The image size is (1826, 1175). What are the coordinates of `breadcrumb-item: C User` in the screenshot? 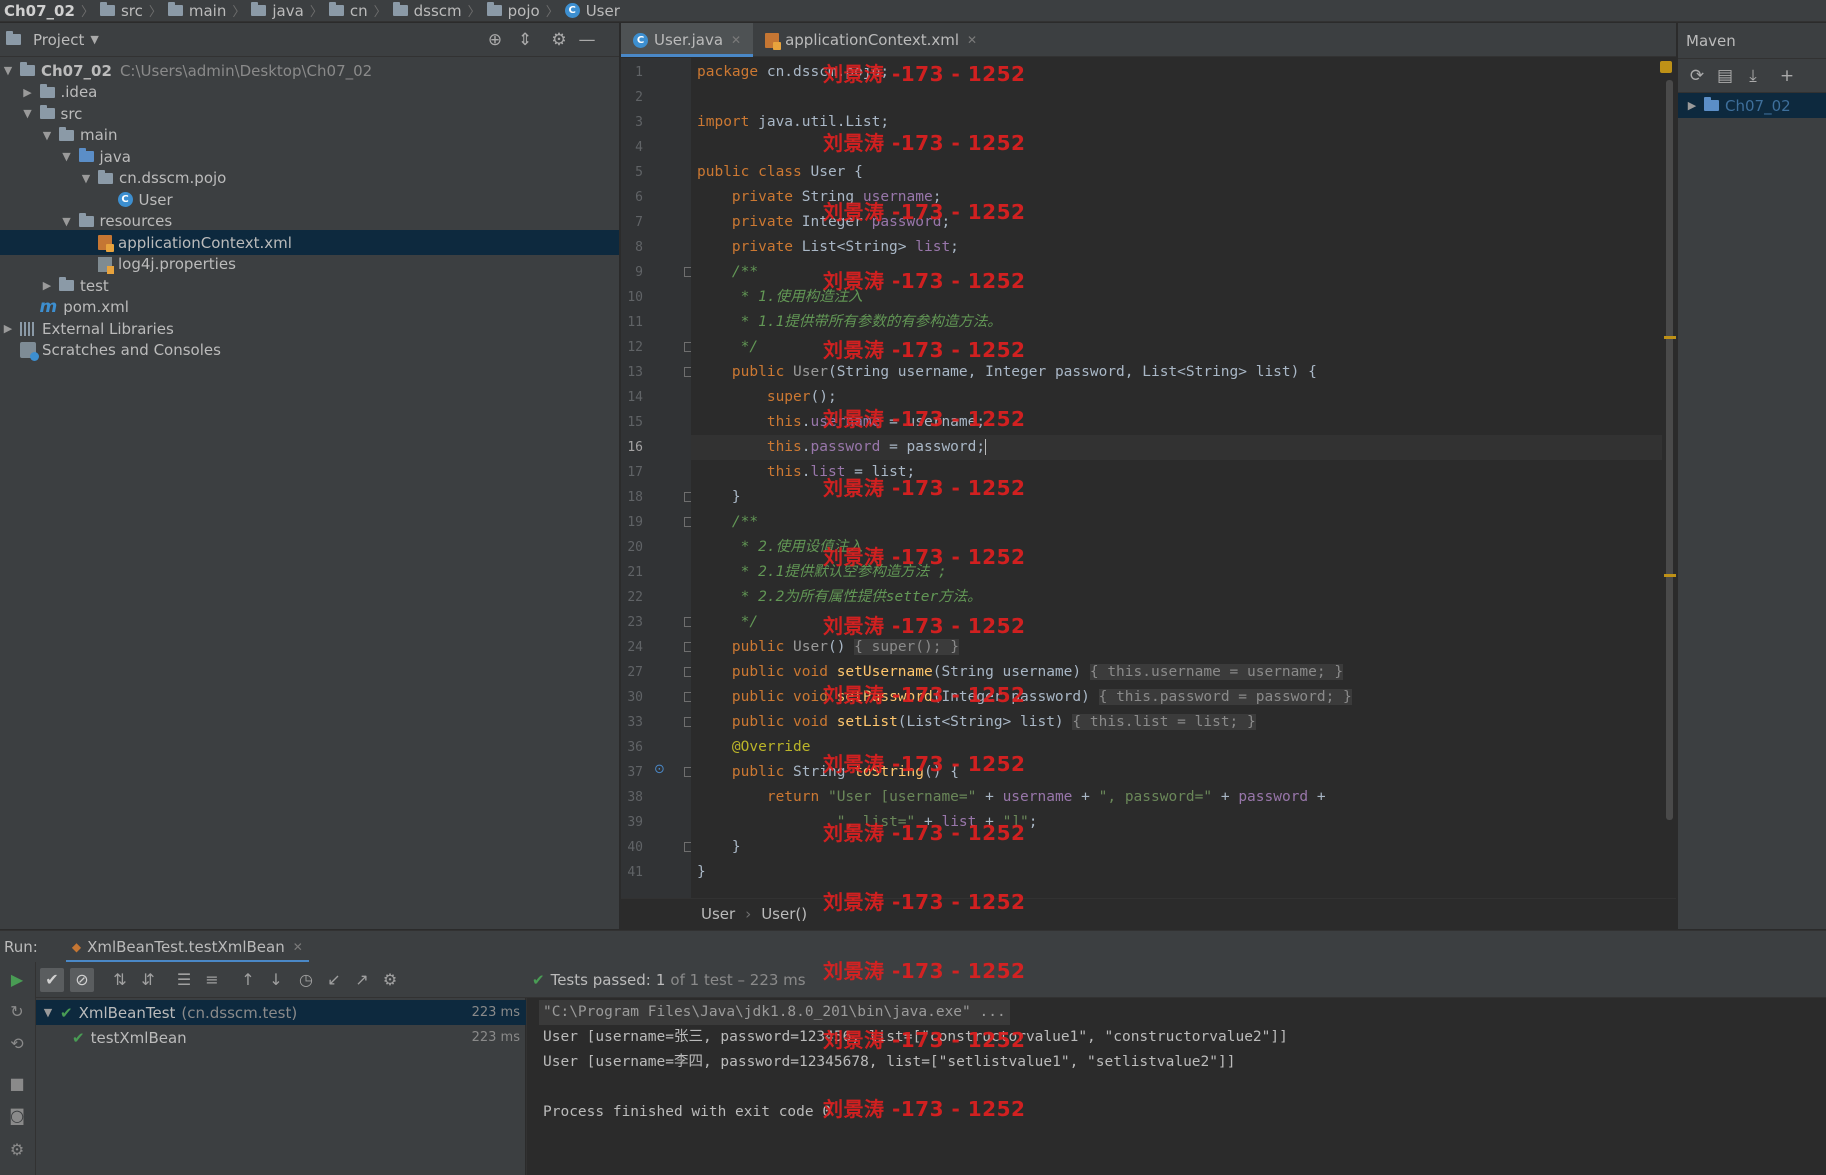 It's located at (592, 11).